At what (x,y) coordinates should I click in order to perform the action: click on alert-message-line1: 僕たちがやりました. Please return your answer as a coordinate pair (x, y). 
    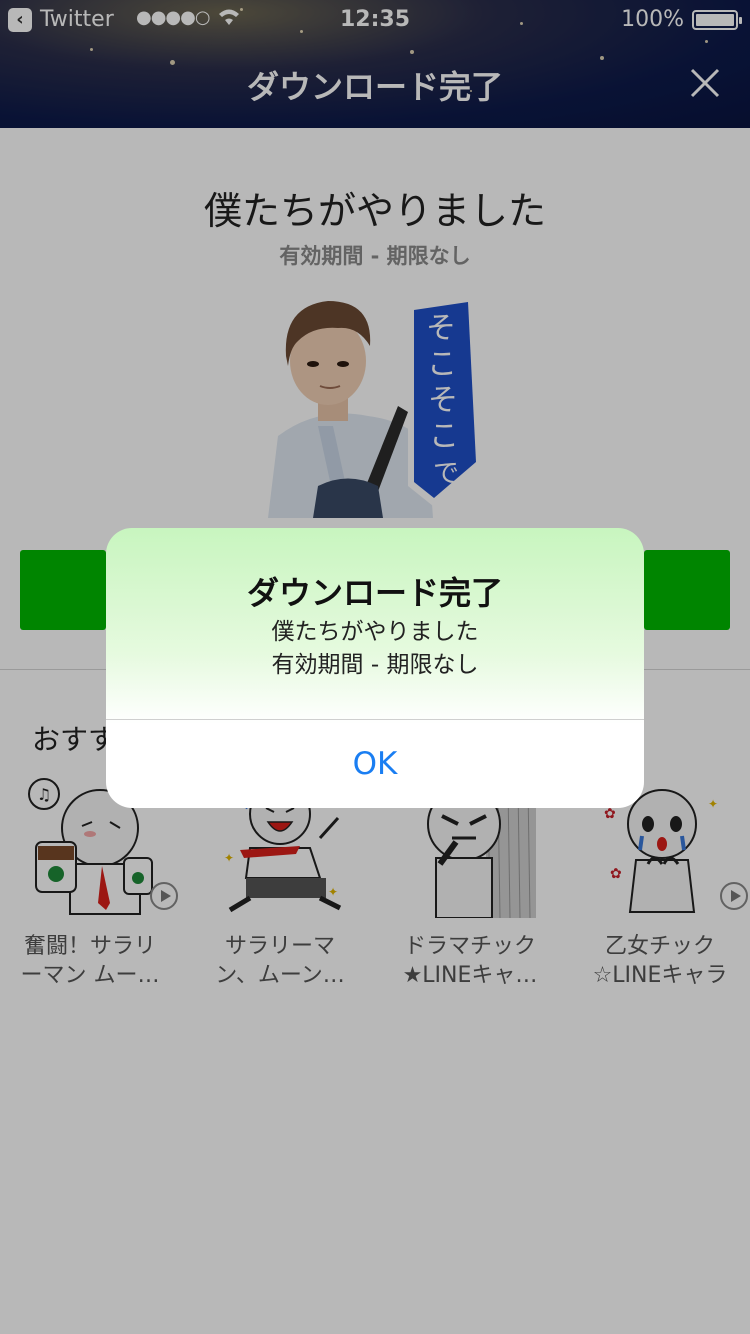
    Looking at the image, I should click on (375, 632).